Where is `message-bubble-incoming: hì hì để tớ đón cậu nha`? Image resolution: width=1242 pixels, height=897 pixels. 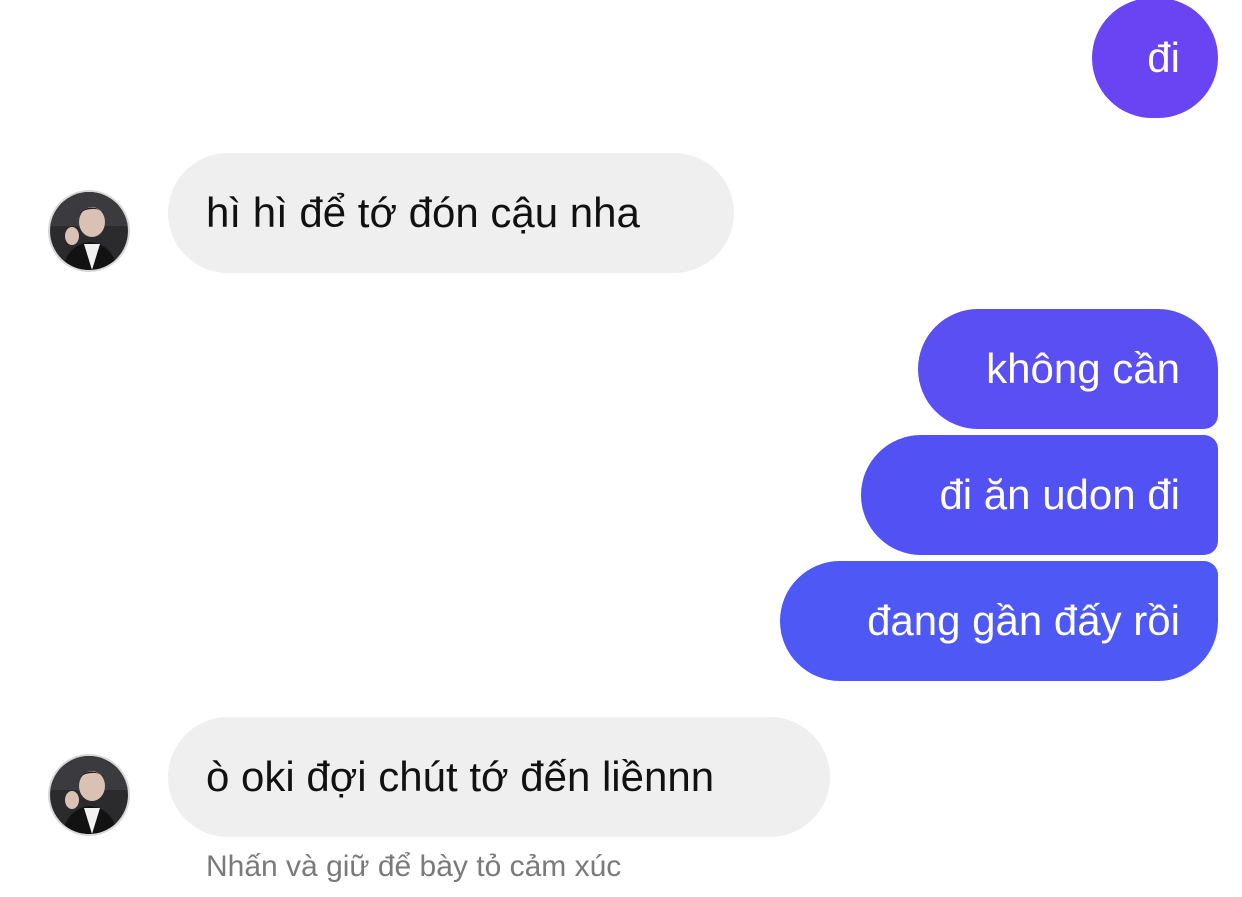
message-bubble-incoming: hì hì để tớ đón cậu nha is located at coordinates (451, 213).